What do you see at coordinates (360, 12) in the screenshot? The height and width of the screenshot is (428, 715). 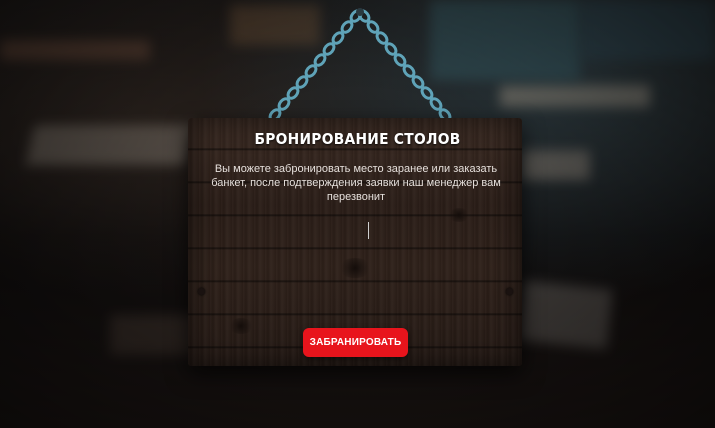 I see `hook-icon` at bounding box center [360, 12].